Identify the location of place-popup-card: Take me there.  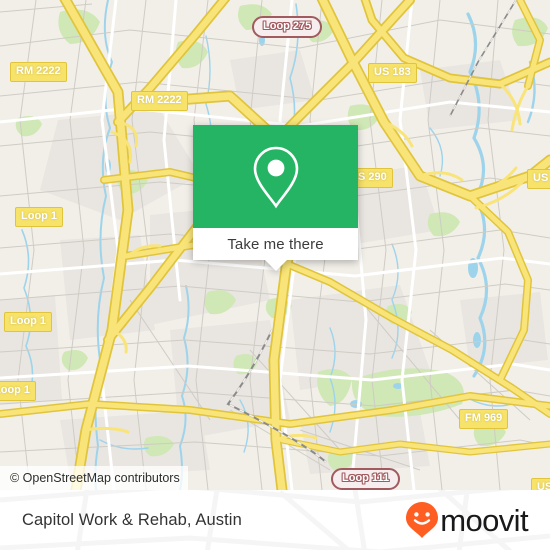
(275, 198).